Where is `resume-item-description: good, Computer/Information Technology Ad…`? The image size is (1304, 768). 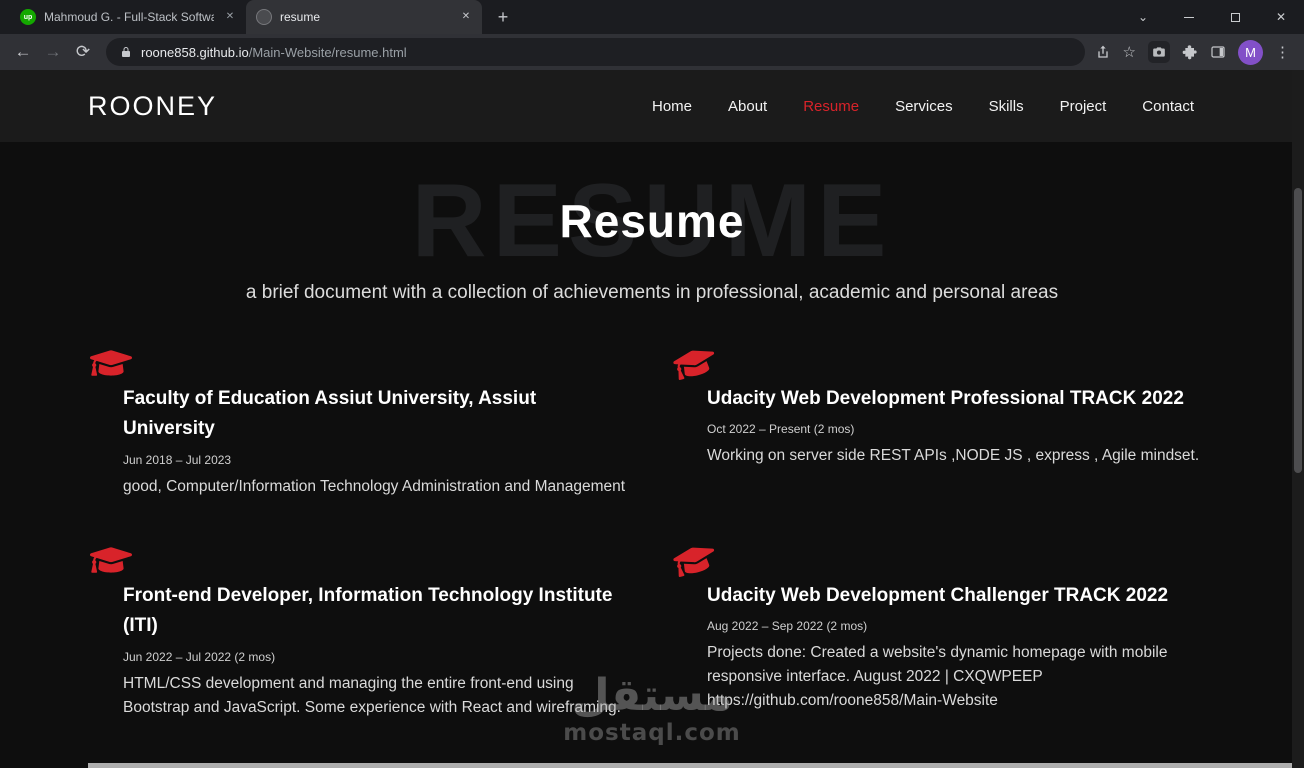
resume-item-description: good, Computer/Information Technology Ad… is located at coordinates (374, 486).